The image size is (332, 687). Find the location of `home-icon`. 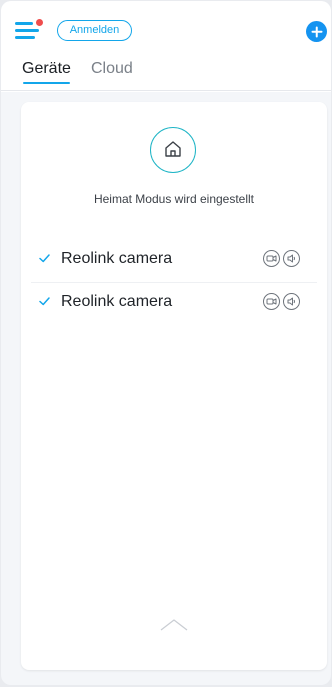

home-icon is located at coordinates (173, 149).